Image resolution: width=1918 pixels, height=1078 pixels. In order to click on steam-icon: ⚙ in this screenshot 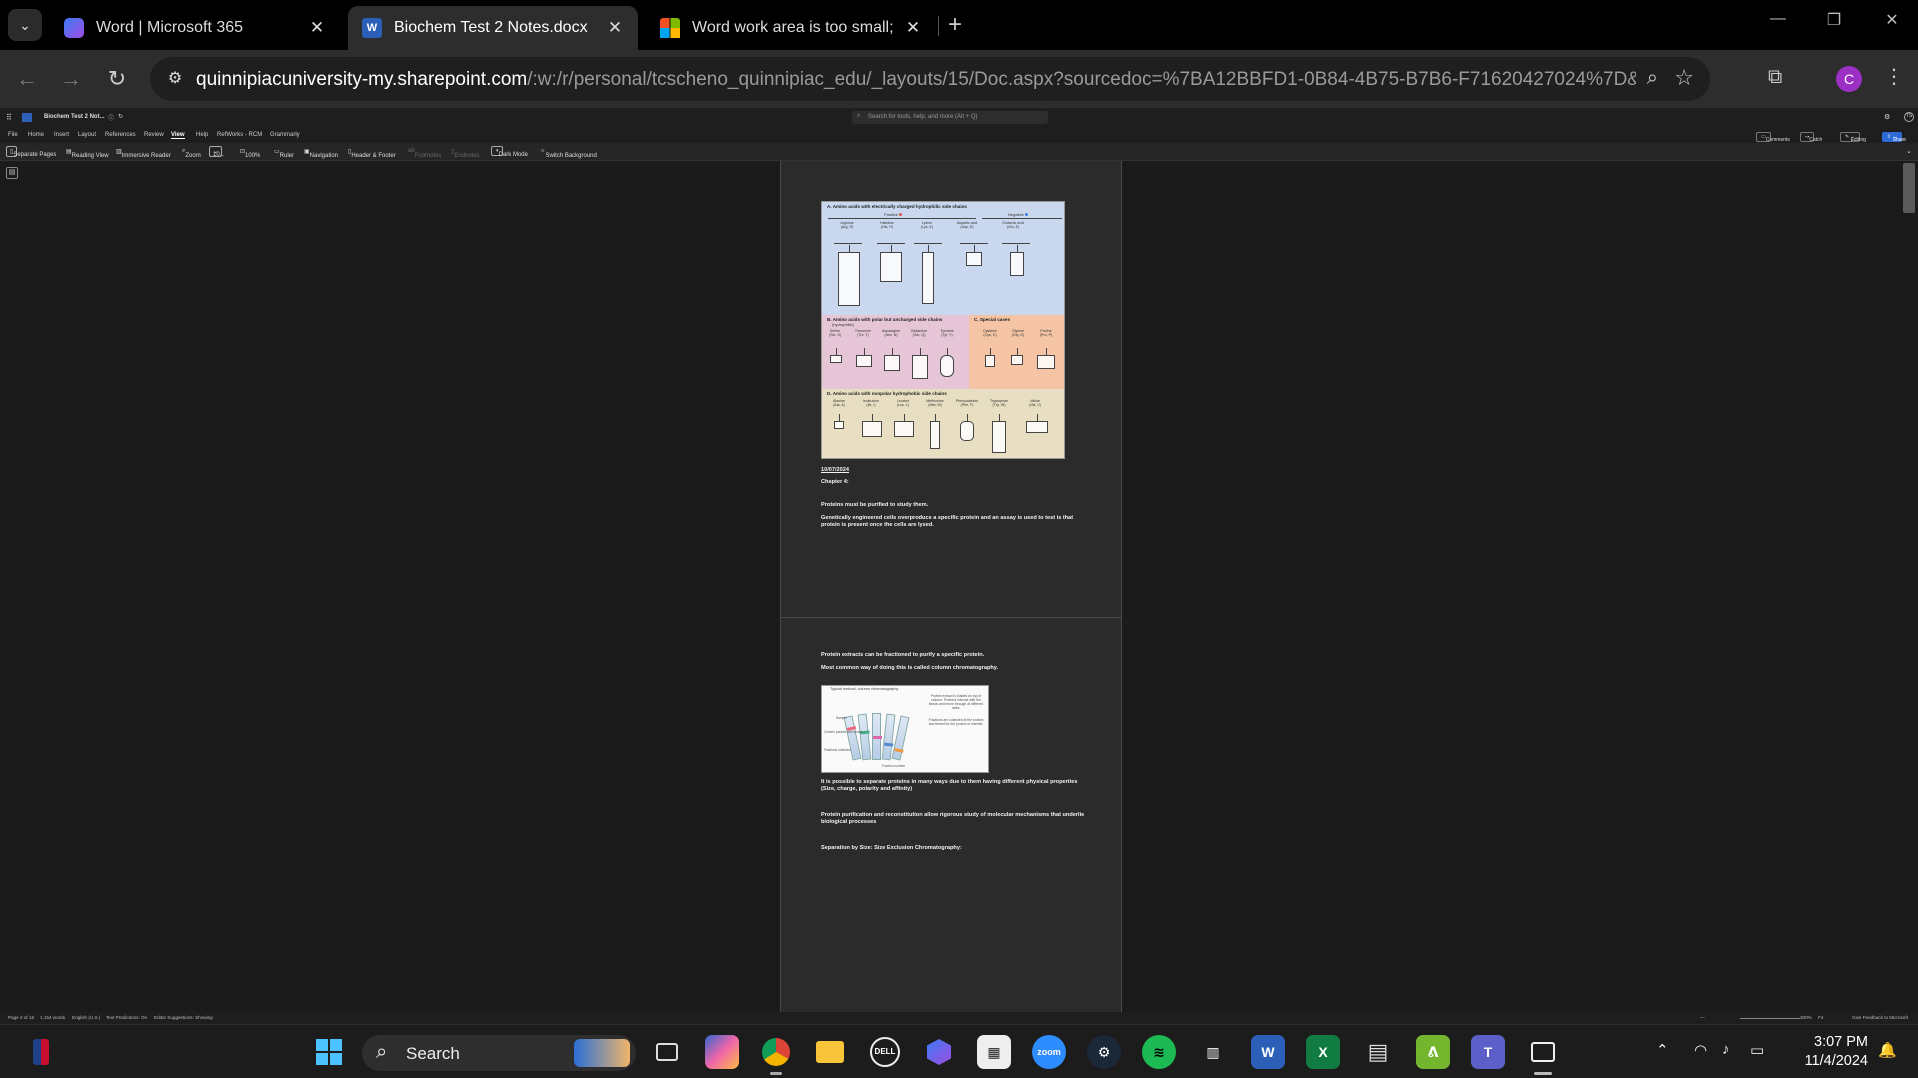, I will do `click(1104, 1052)`.